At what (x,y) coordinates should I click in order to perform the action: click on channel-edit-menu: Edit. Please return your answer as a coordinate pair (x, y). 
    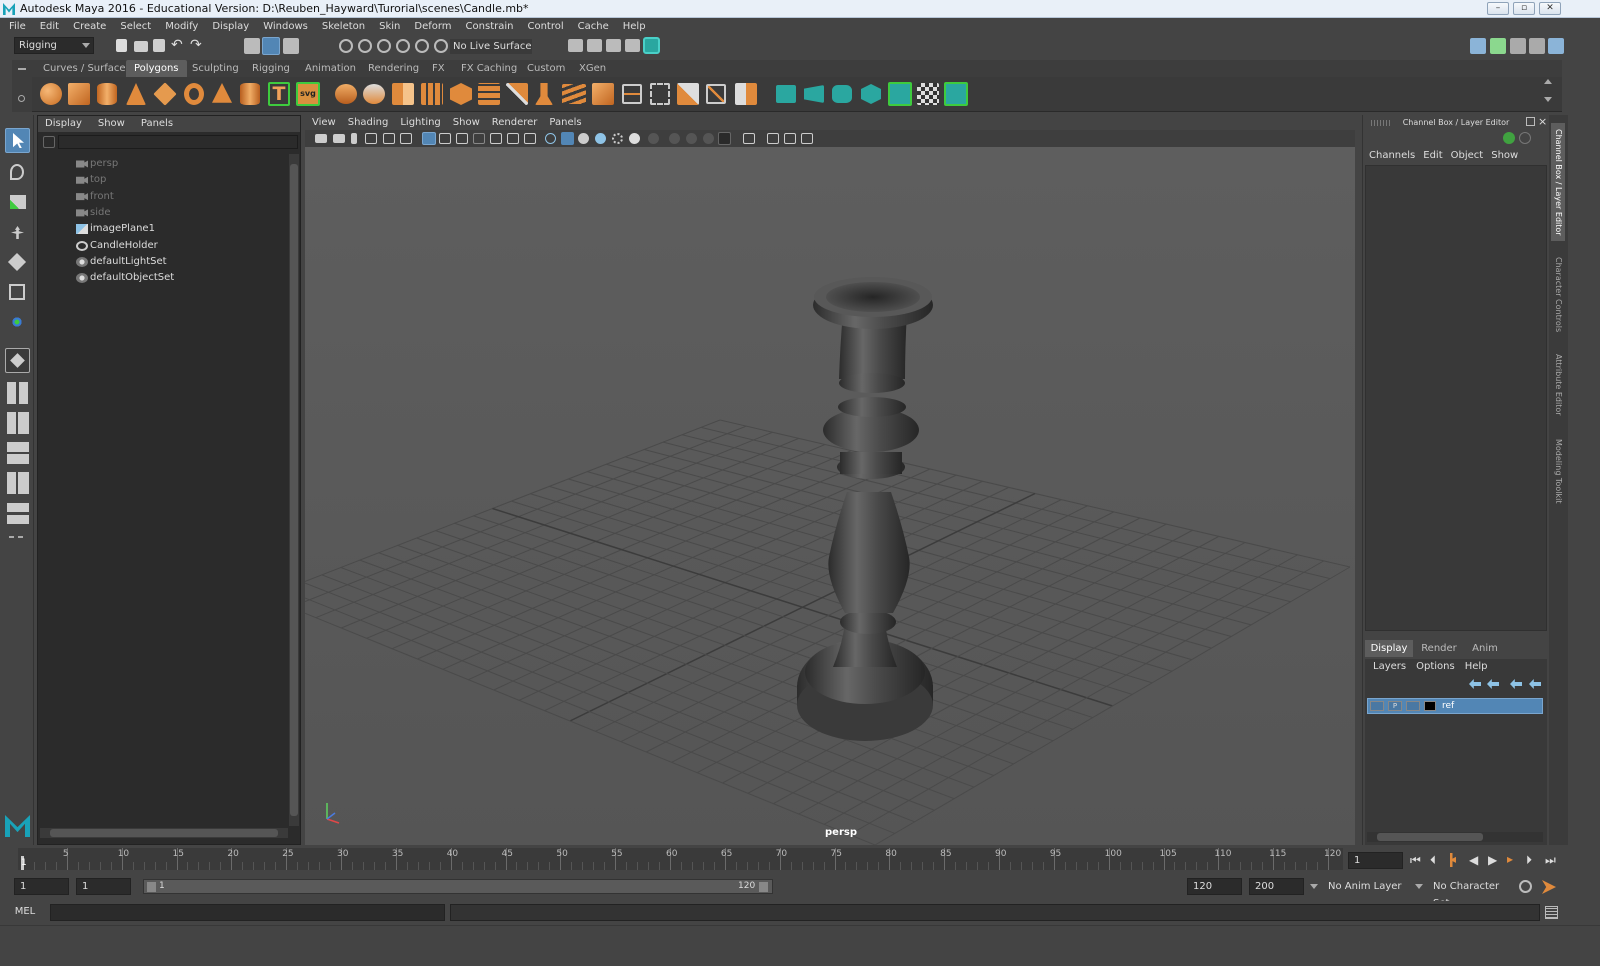
    Looking at the image, I should click on (1432, 155).